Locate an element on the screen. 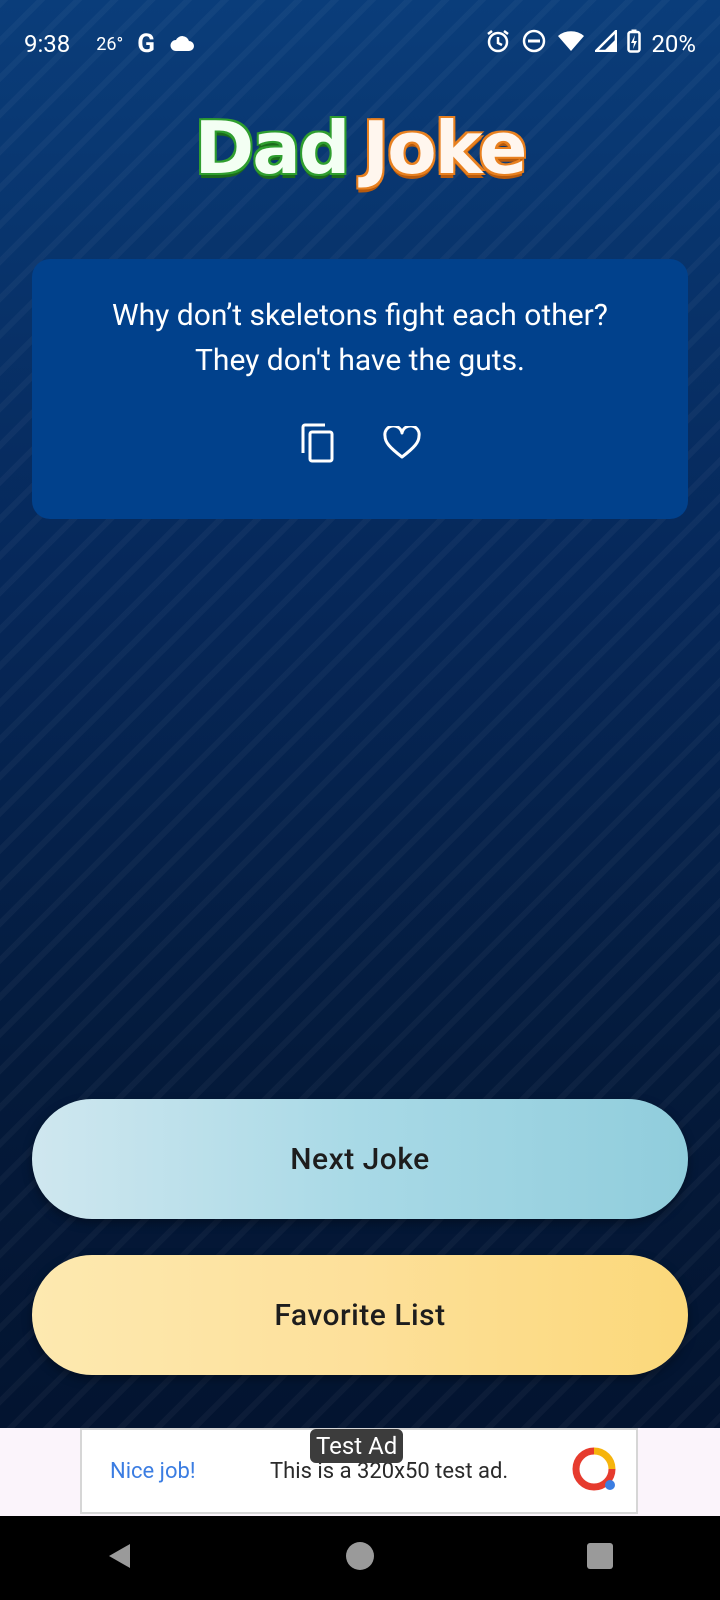 The height and width of the screenshot is (1600, 720). joke-setup: Why don’t skeletons fight each other? is located at coordinates (360, 315).